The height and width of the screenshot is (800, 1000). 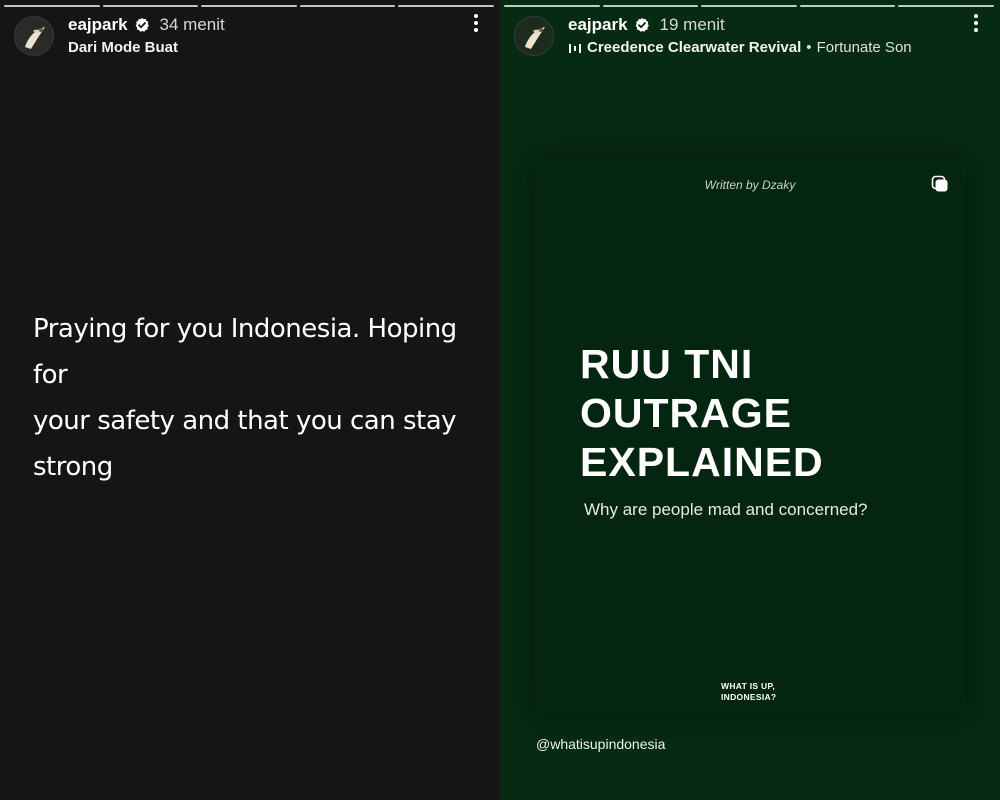 What do you see at coordinates (726, 509) in the screenshot?
I see `post-subheading: Why are people mad and concerned?` at bounding box center [726, 509].